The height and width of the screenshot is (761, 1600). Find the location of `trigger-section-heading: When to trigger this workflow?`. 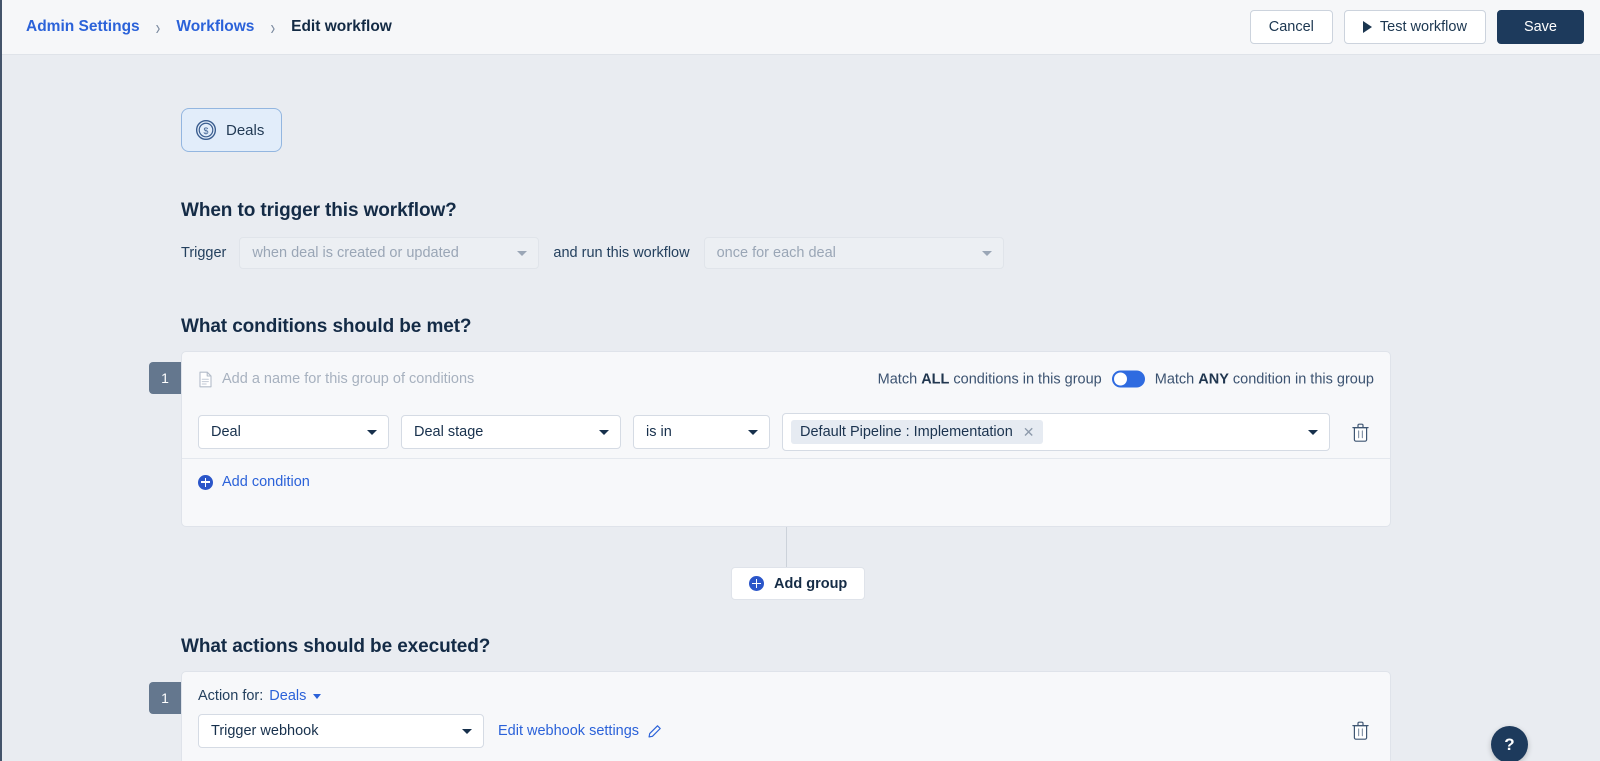

trigger-section-heading: When to trigger this workflow? is located at coordinates (319, 210).